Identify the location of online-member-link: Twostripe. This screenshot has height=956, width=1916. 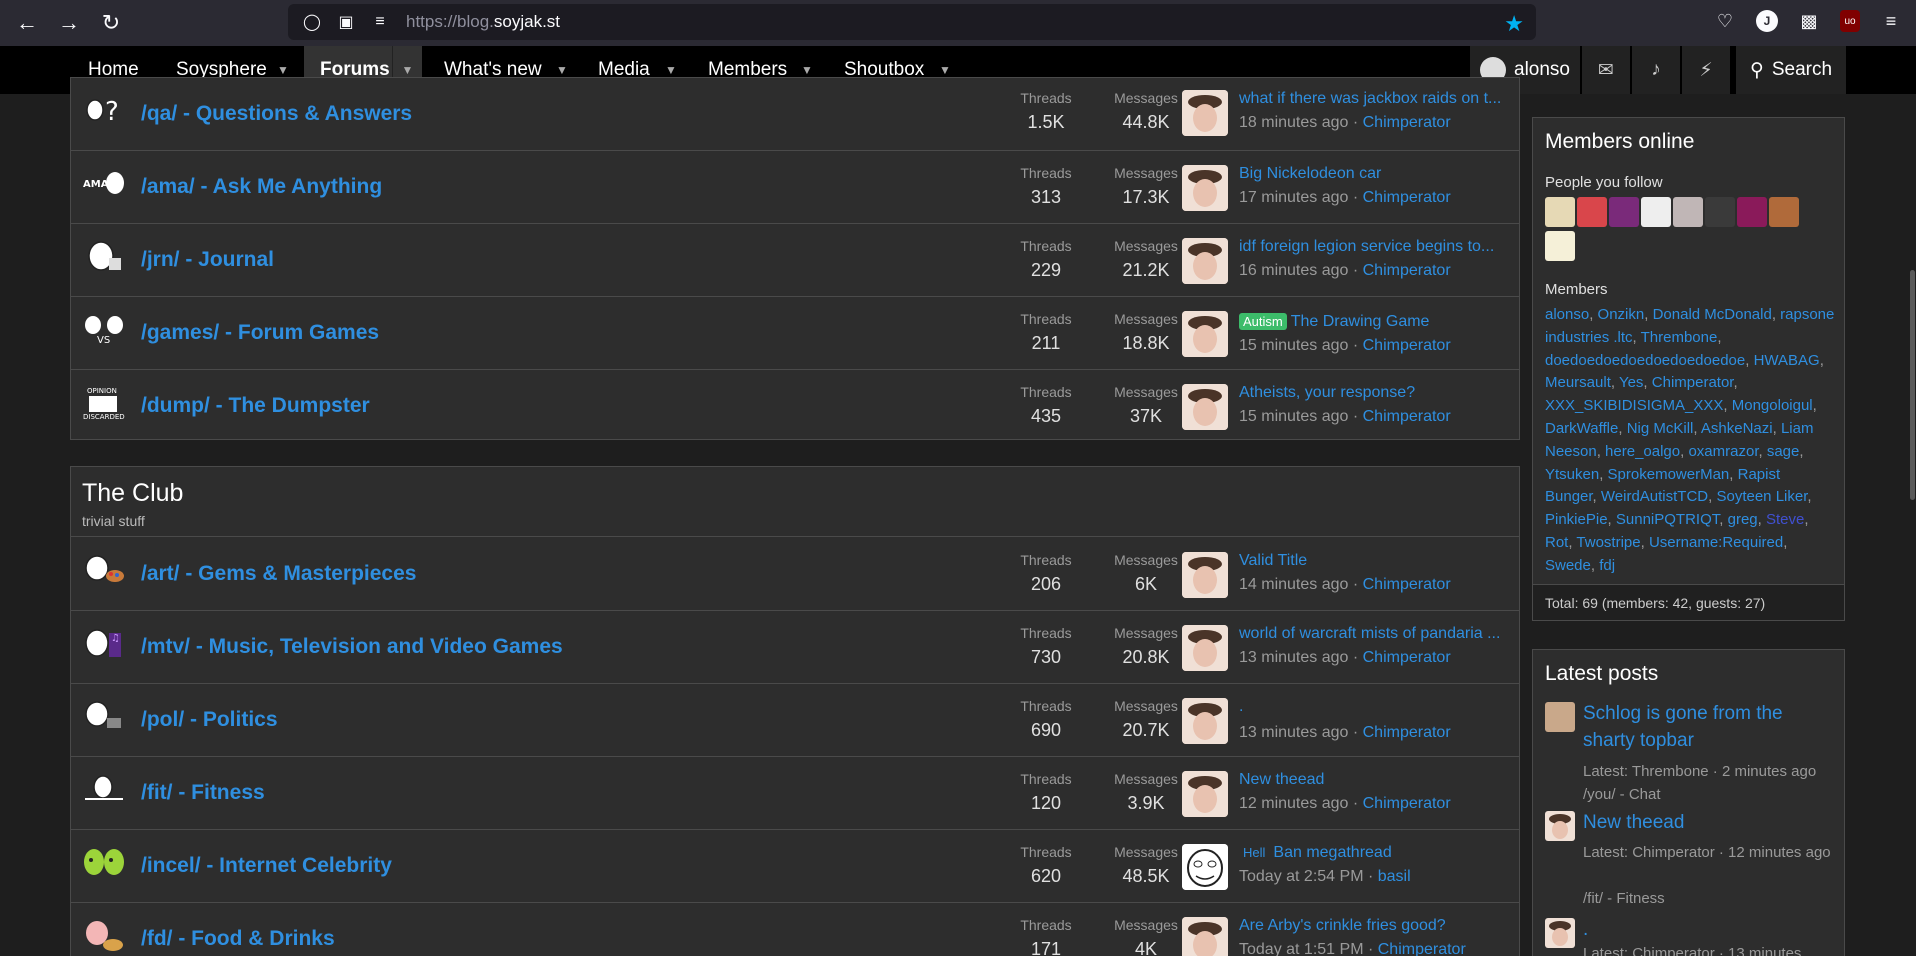
(1608, 542).